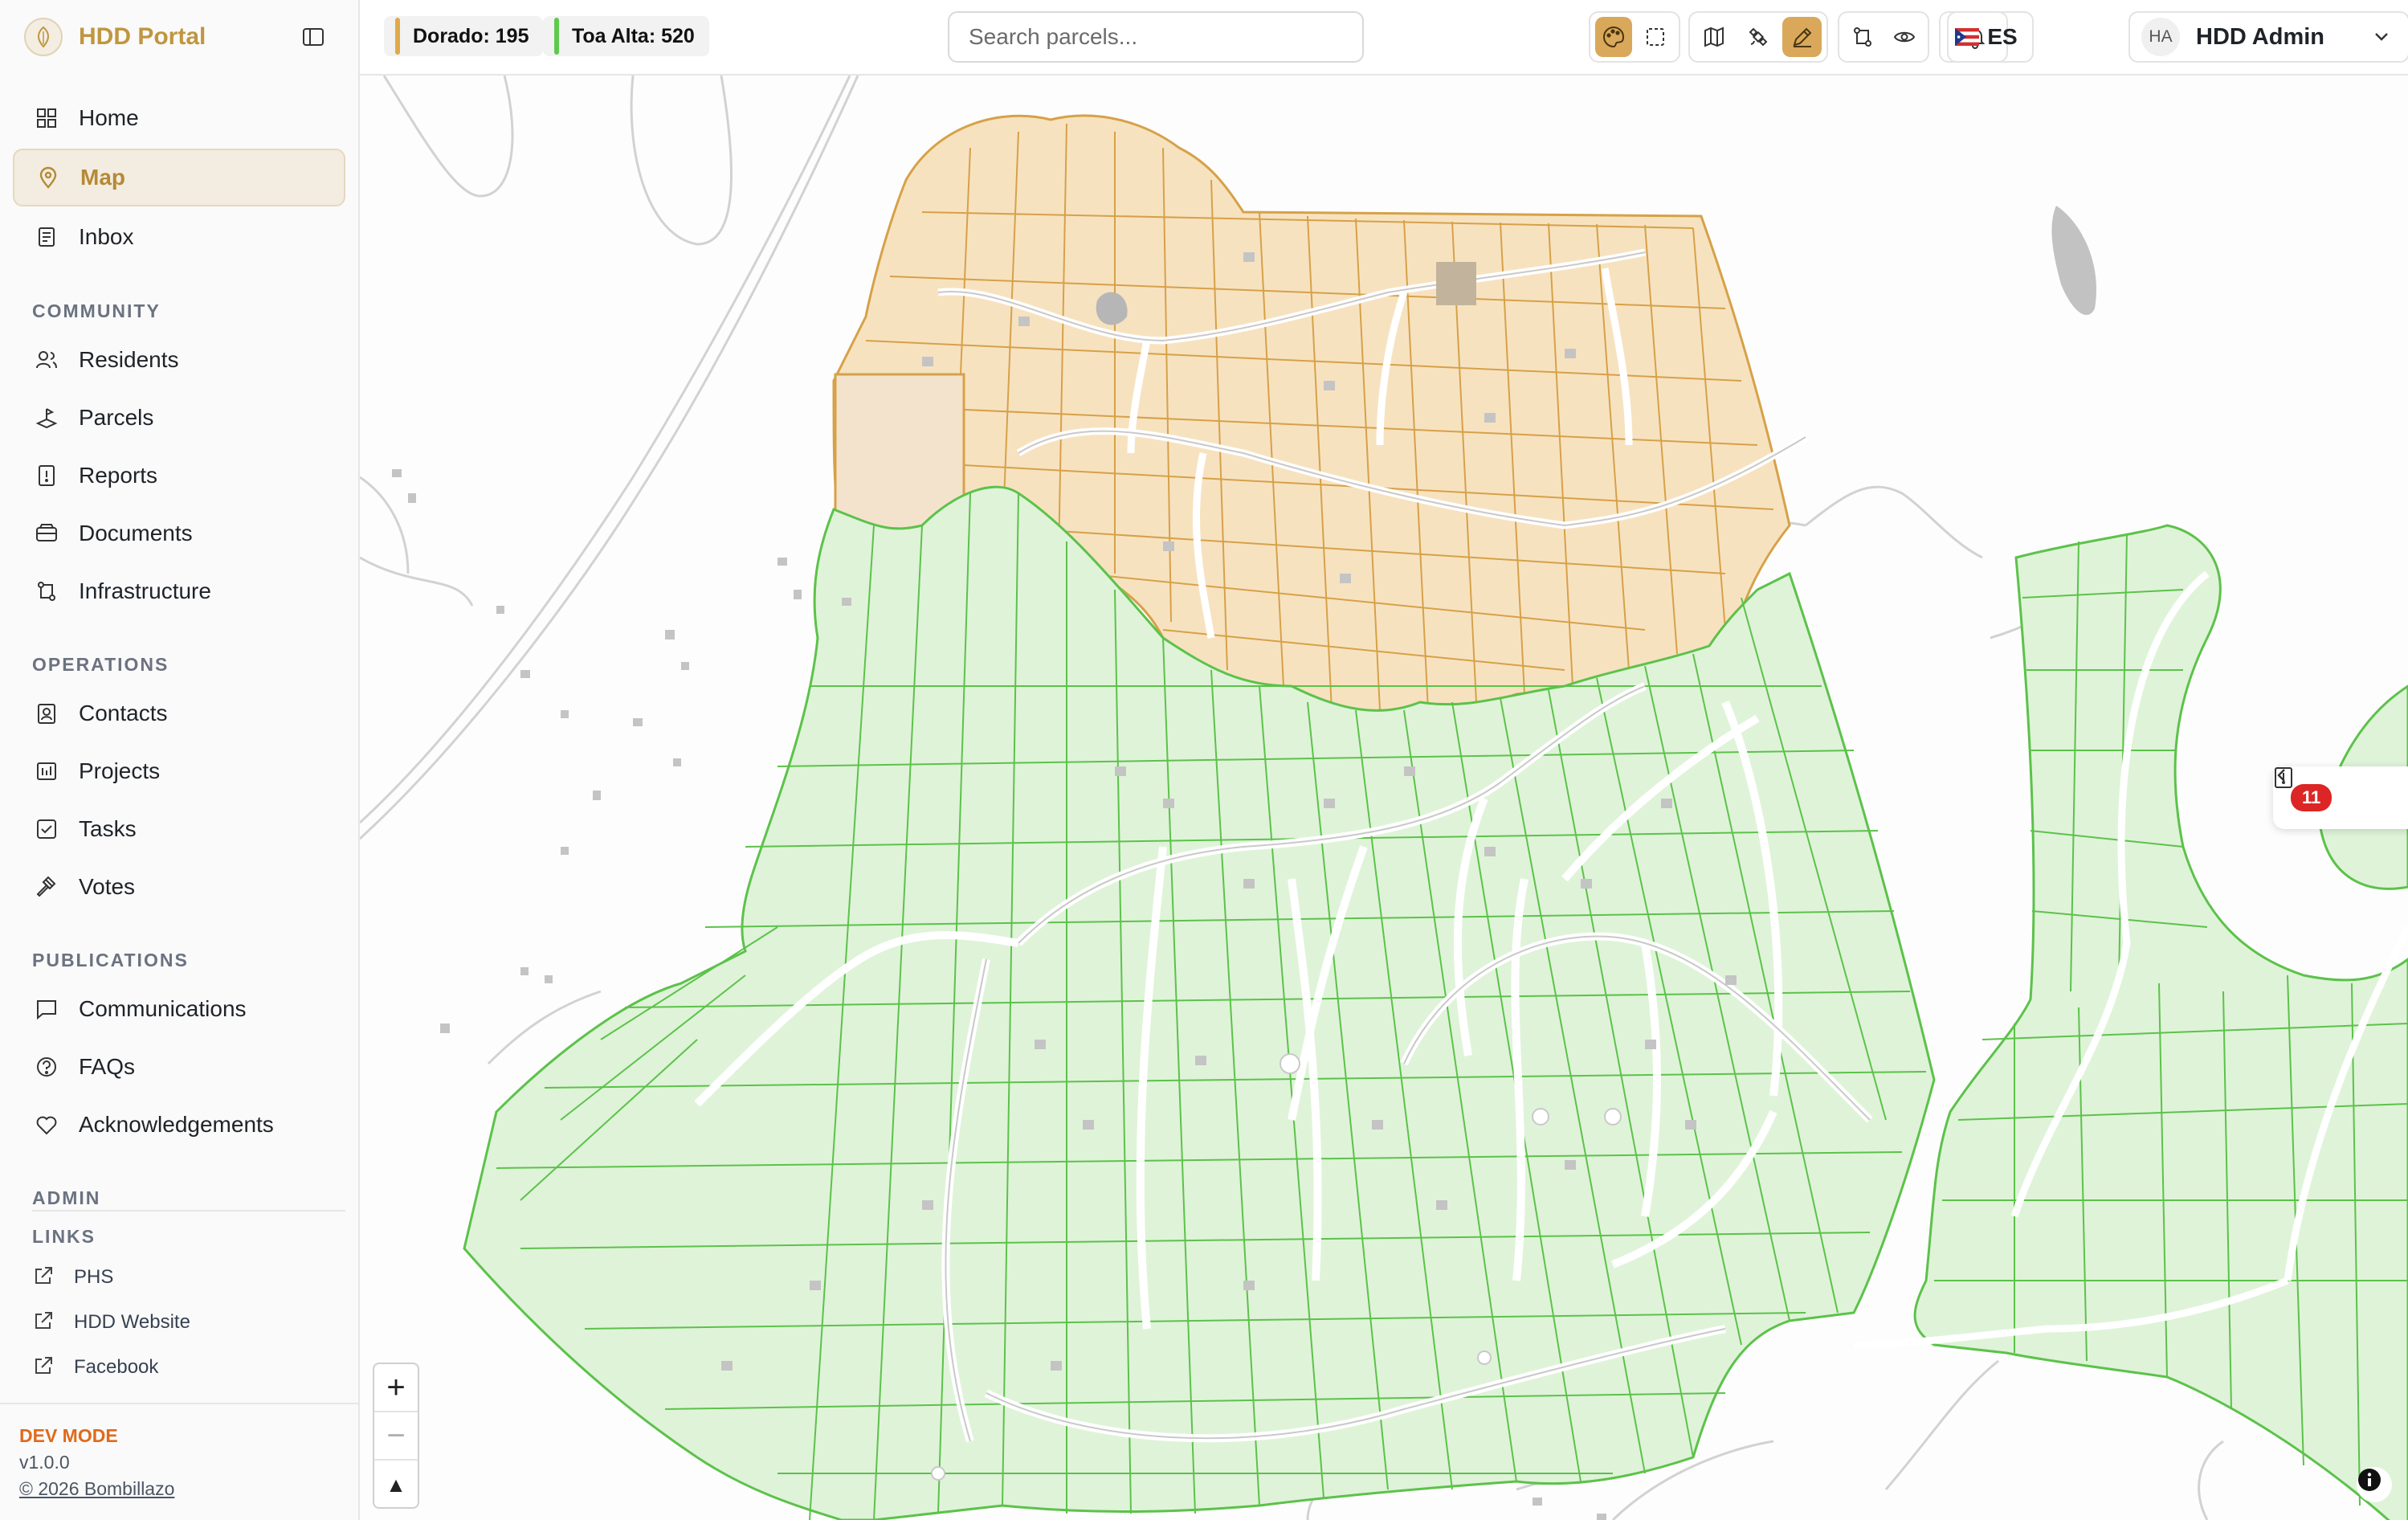  What do you see at coordinates (179, 1489) in the screenshot?
I see `copyright-link: © 2026 Bombillazo` at bounding box center [179, 1489].